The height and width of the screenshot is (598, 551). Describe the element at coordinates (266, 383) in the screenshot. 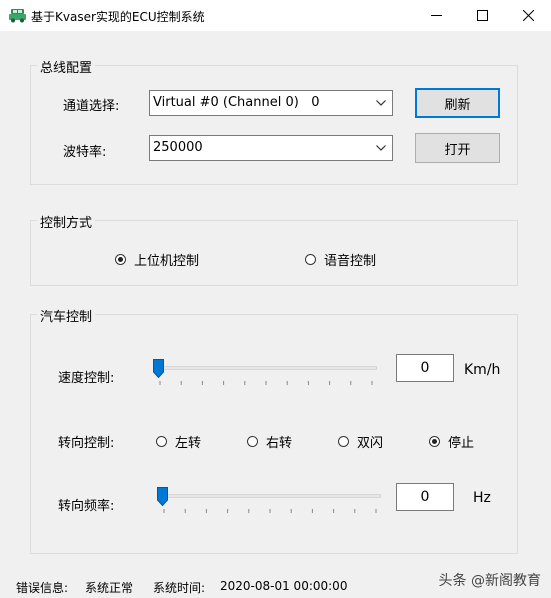

I see `speed-slider-ticks` at that location.